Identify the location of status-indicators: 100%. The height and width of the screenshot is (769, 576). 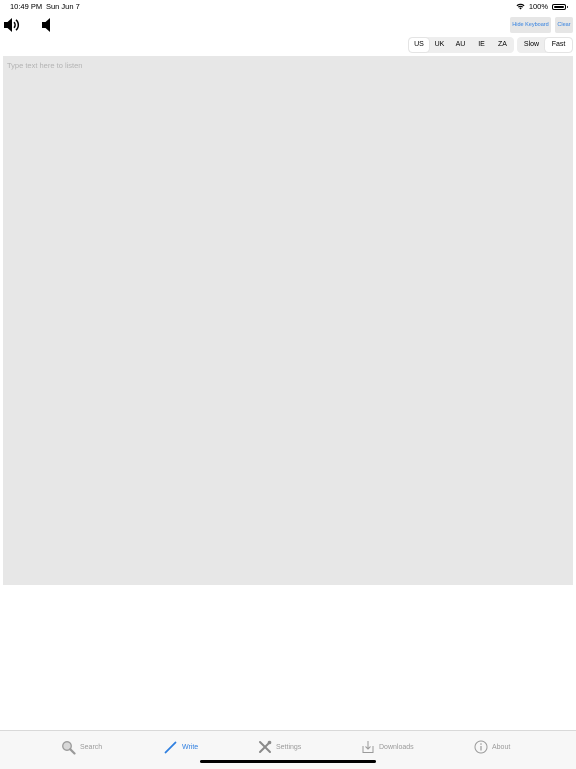
(542, 6).